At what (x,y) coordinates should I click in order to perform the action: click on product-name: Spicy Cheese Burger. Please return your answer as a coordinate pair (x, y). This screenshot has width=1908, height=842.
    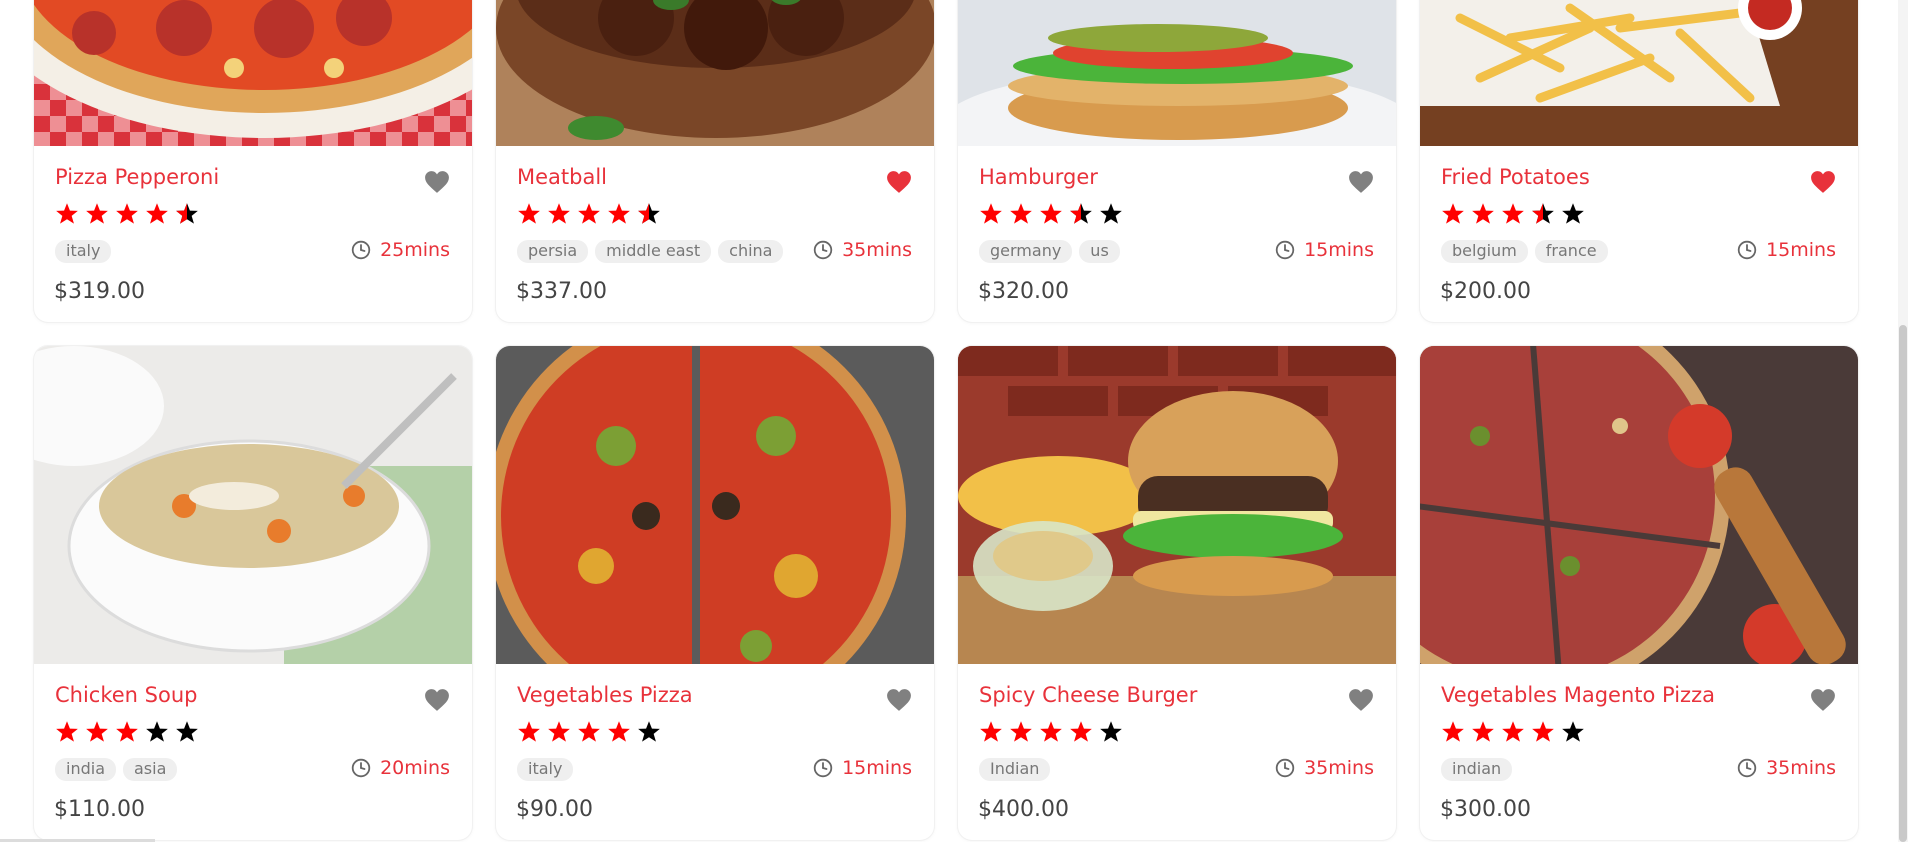
    Looking at the image, I should click on (1088, 695).